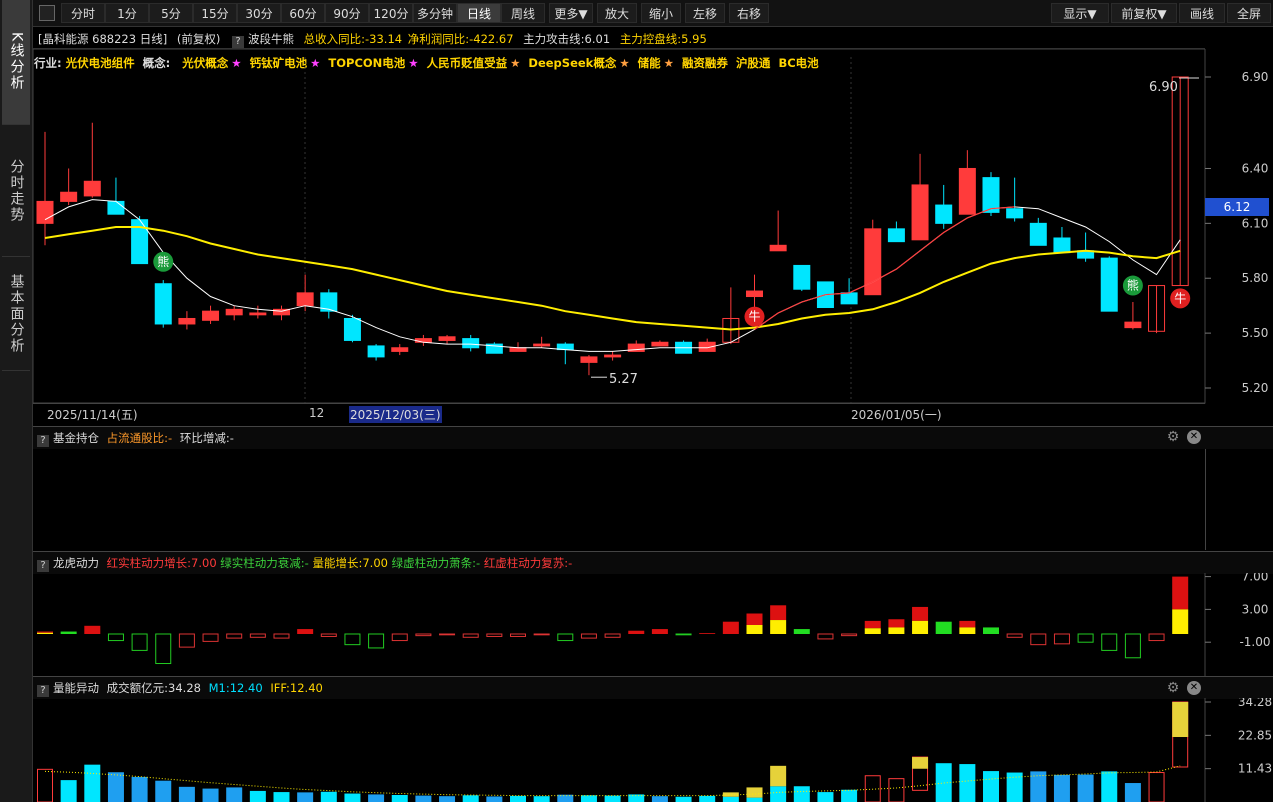 This screenshot has height=802, width=1273. What do you see at coordinates (571, 13) in the screenshot?
I see `period-button: 更多▼` at bounding box center [571, 13].